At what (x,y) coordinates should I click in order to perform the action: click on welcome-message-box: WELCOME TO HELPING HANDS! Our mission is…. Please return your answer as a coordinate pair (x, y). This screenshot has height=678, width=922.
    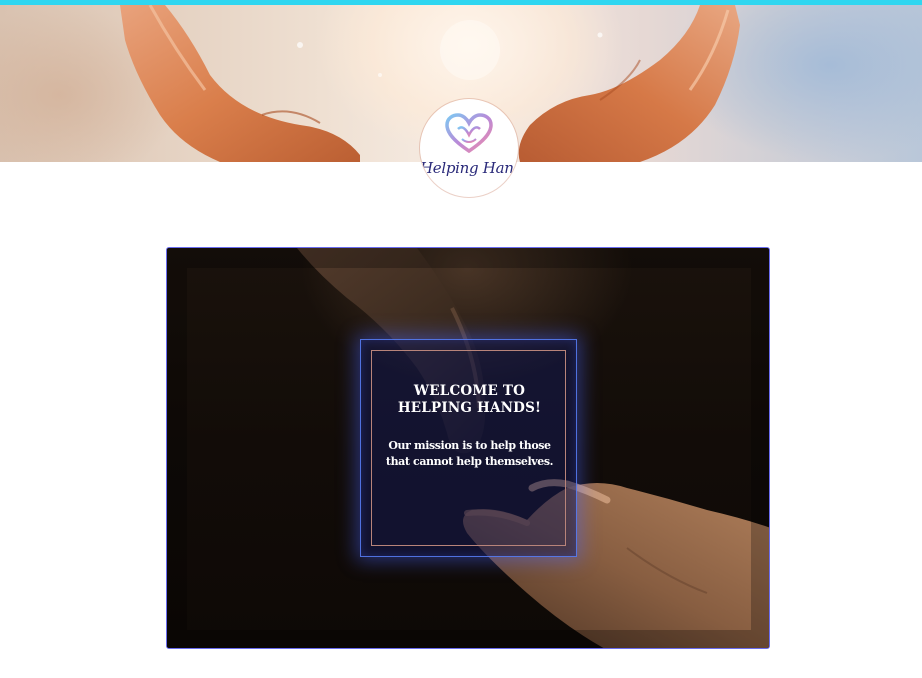
    Looking at the image, I should click on (468, 448).